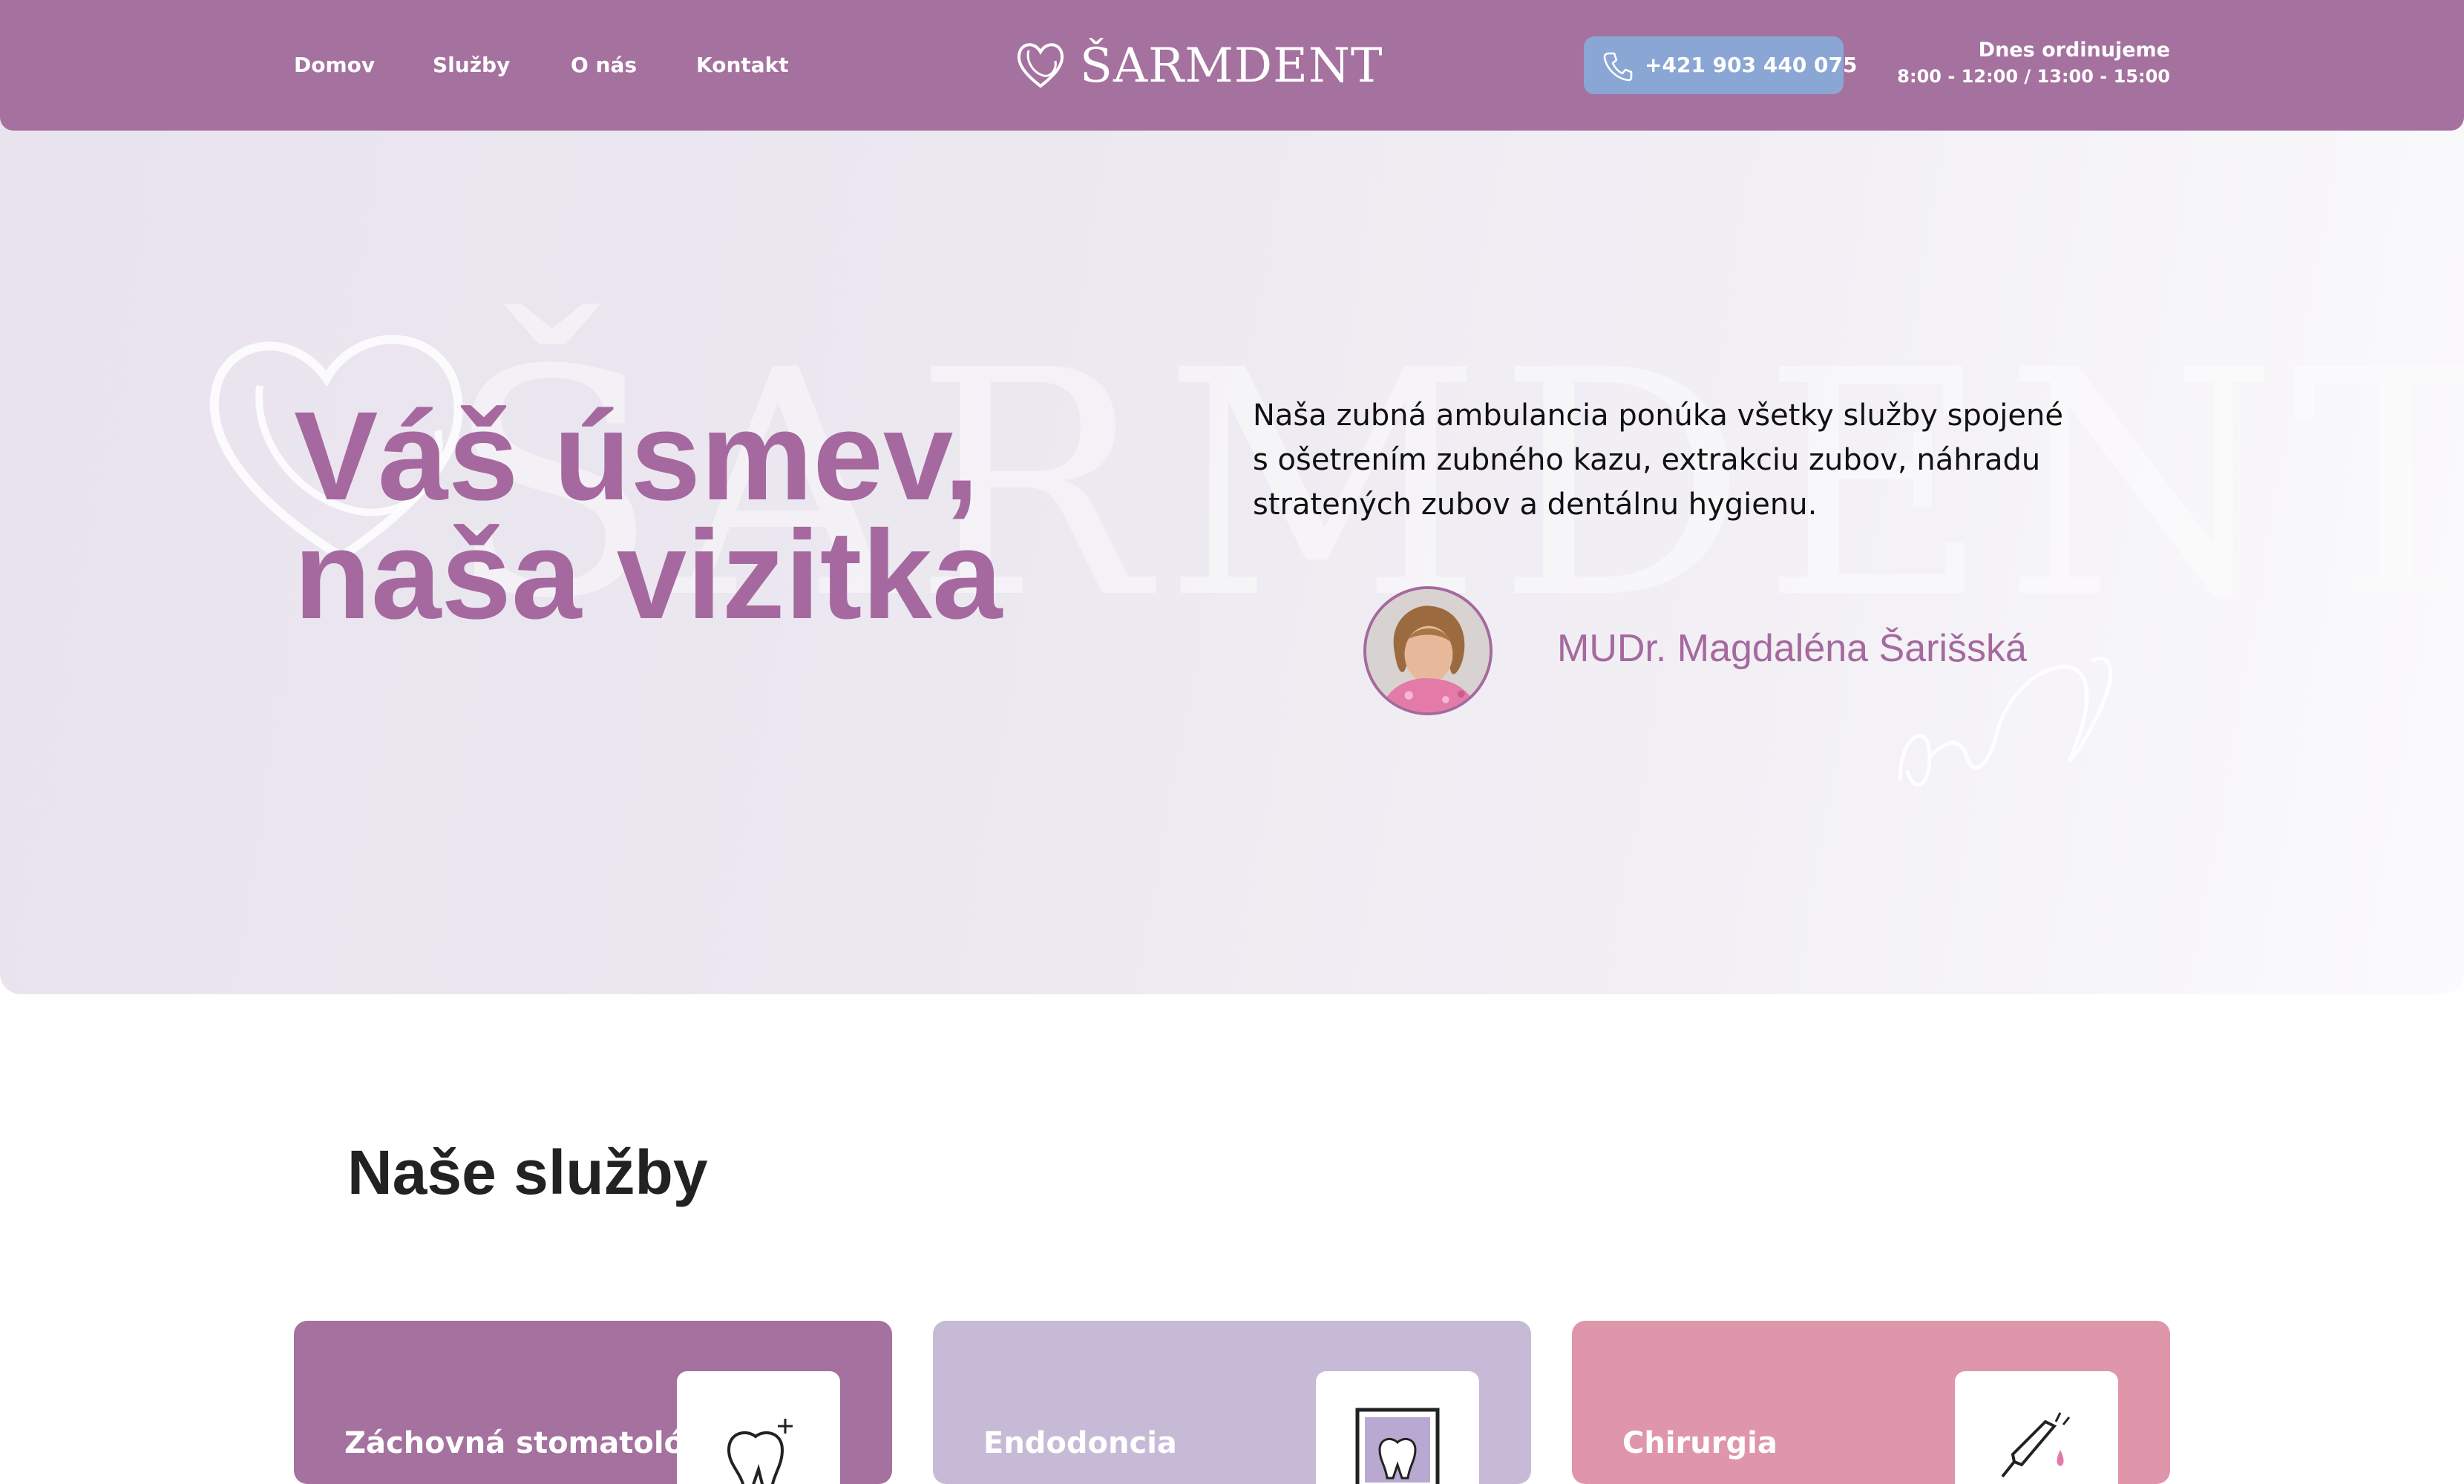  I want to click on phone-button: +421 903 440 075, so click(1721, 65).